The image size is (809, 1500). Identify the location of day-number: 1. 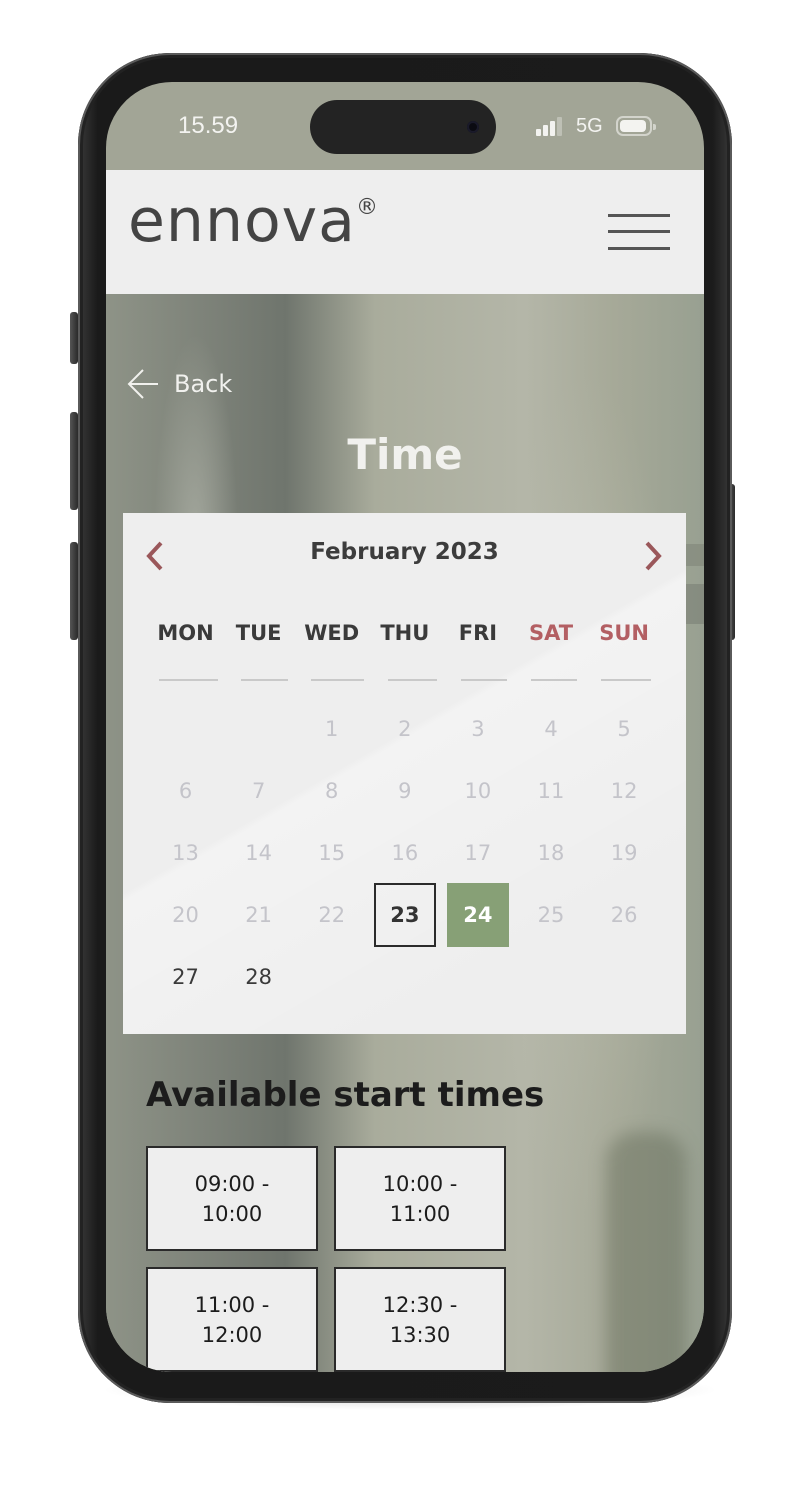
(332, 729).